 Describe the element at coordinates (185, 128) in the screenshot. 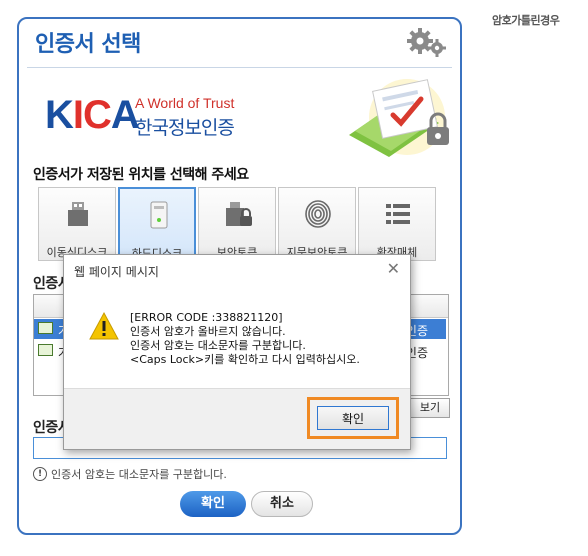

I see `logo-org-name: 한국정보인증` at that location.